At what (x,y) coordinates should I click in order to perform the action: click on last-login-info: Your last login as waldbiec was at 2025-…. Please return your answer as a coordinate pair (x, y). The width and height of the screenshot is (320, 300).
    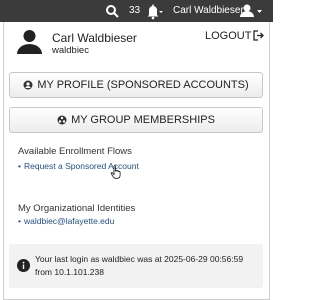
    Looking at the image, I should click on (136, 266).